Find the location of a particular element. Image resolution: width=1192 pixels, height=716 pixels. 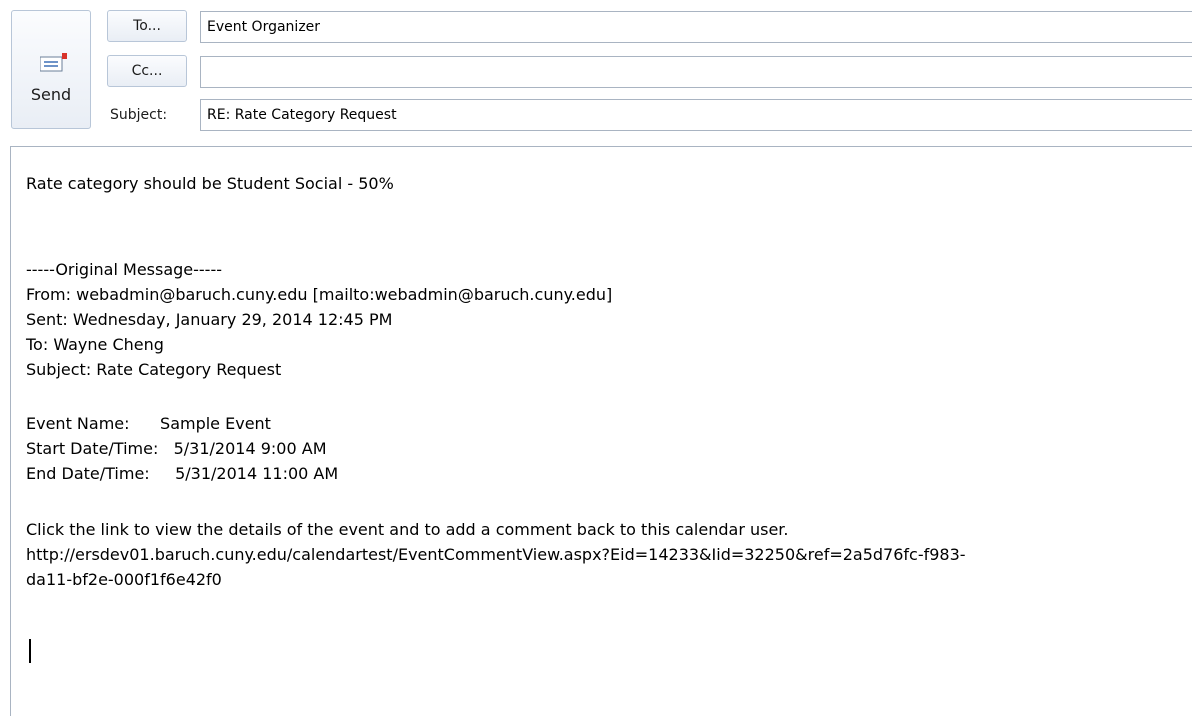

cc-field is located at coordinates (696, 72).